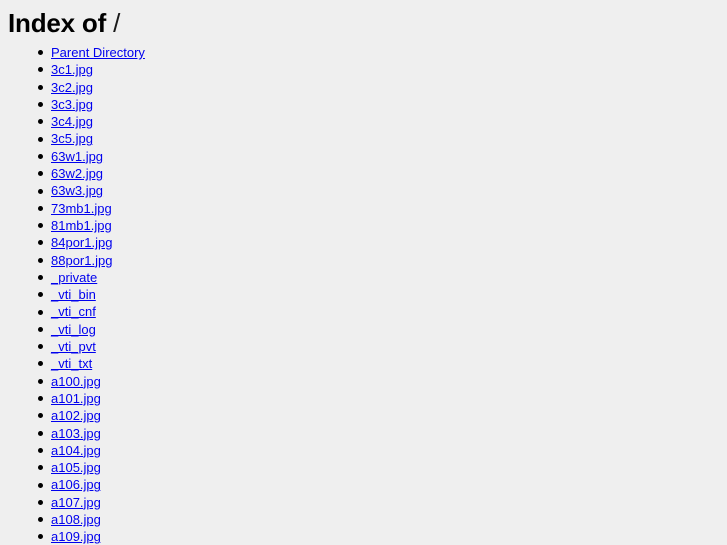  I want to click on list-item: 3c3.jpg, so click(363, 104).